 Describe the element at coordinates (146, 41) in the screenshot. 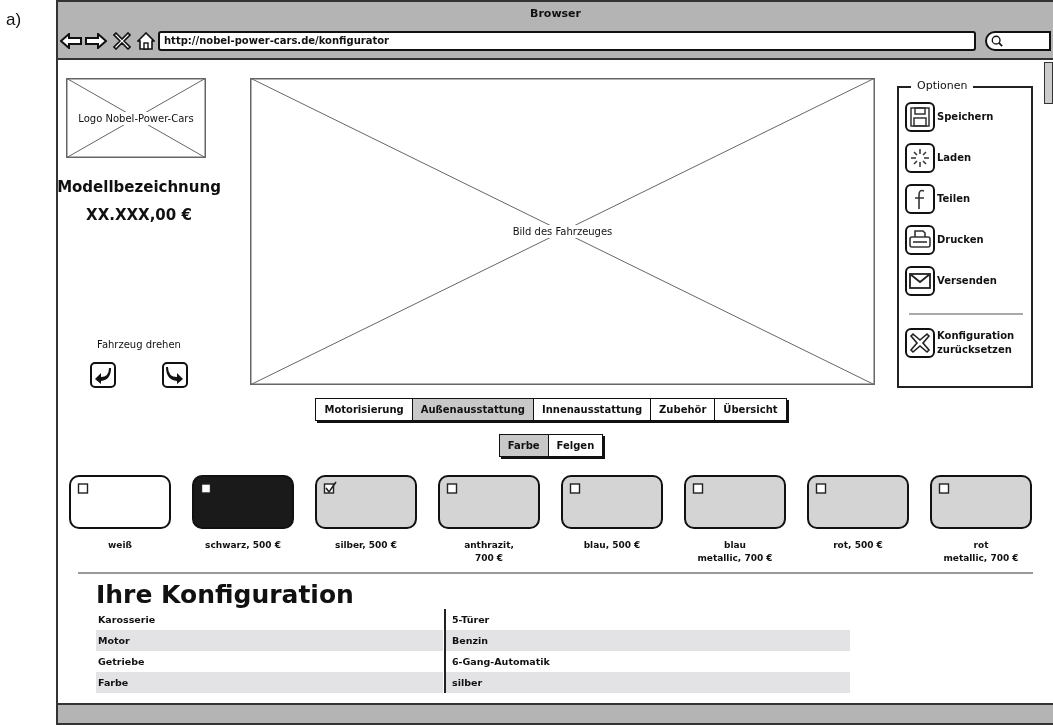

I see `home-icon` at that location.